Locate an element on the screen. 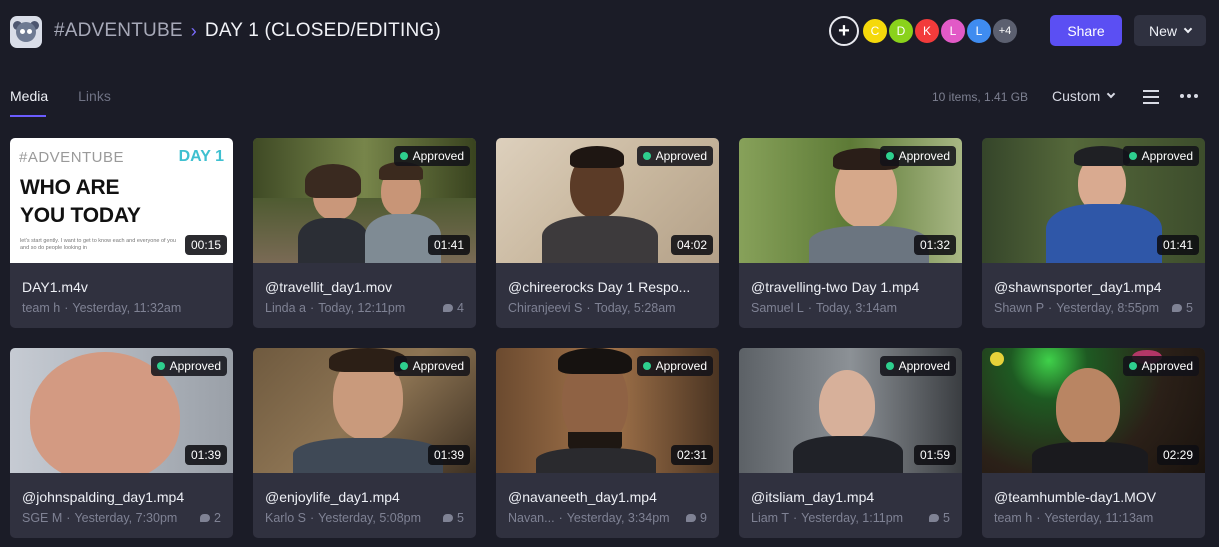 Image resolution: width=1219 pixels, height=547 pixels. comment-count: 4 is located at coordinates (453, 308).